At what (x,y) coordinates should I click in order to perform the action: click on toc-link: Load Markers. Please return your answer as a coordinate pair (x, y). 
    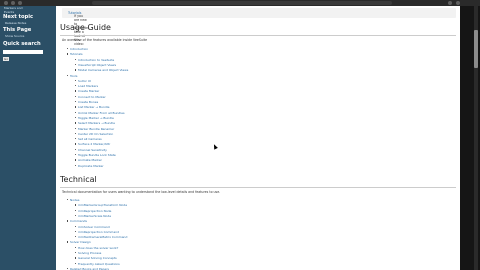
    Looking at the image, I should click on (88, 86).